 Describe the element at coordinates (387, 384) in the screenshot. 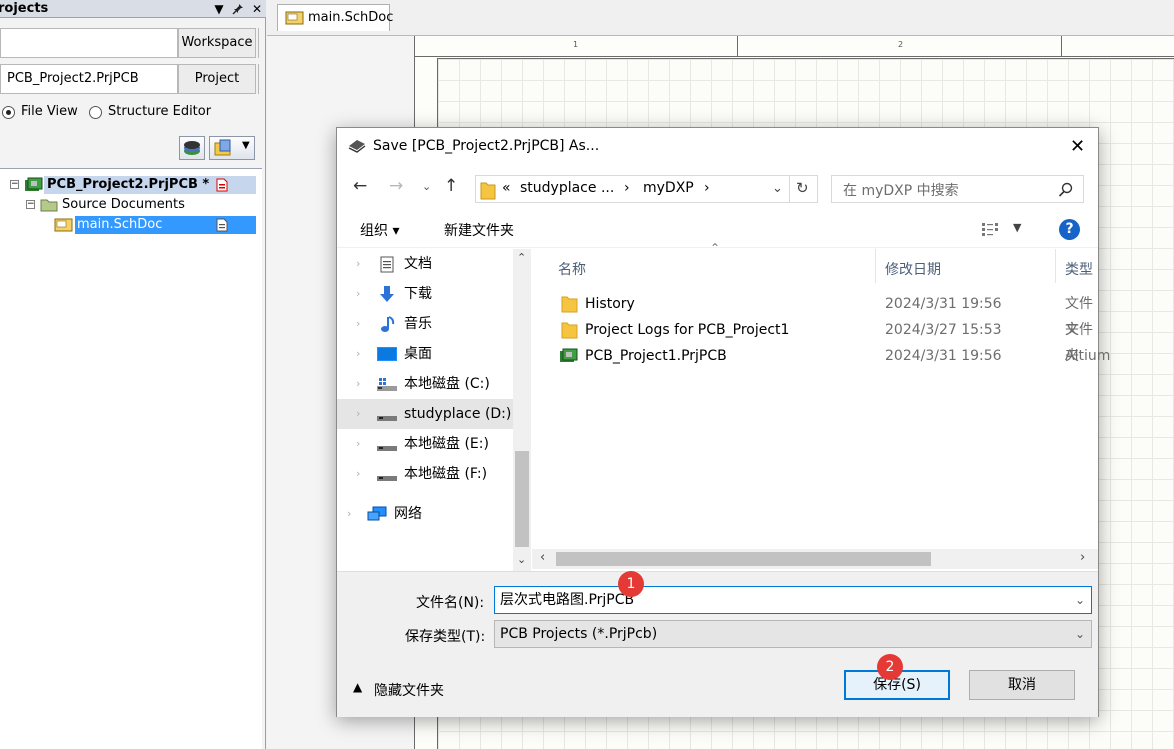

I see `drive-c-icon` at that location.